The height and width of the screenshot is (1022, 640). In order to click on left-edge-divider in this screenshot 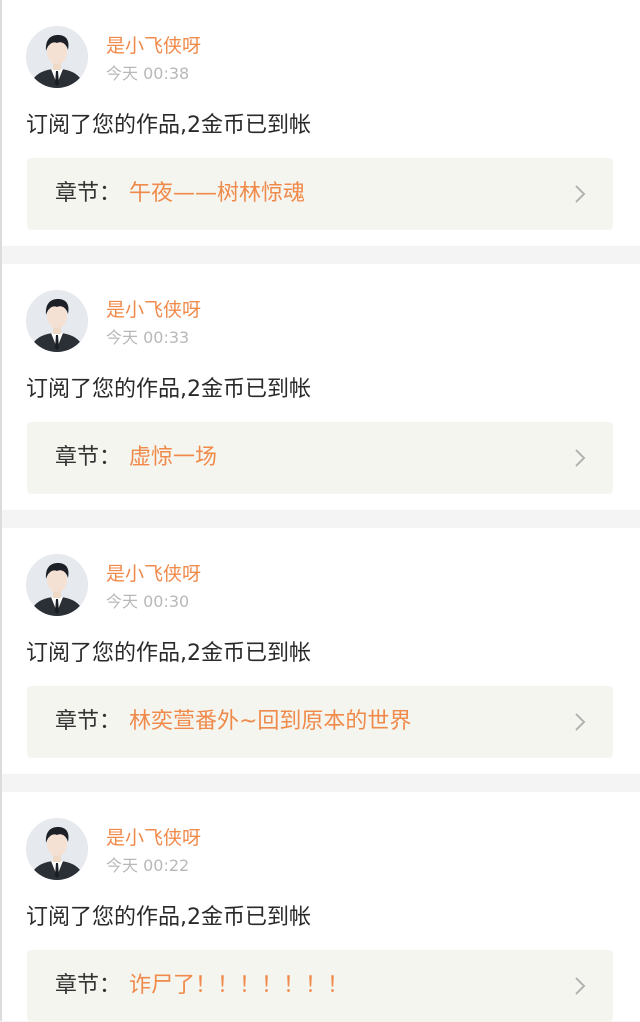, I will do `click(1, 510)`.